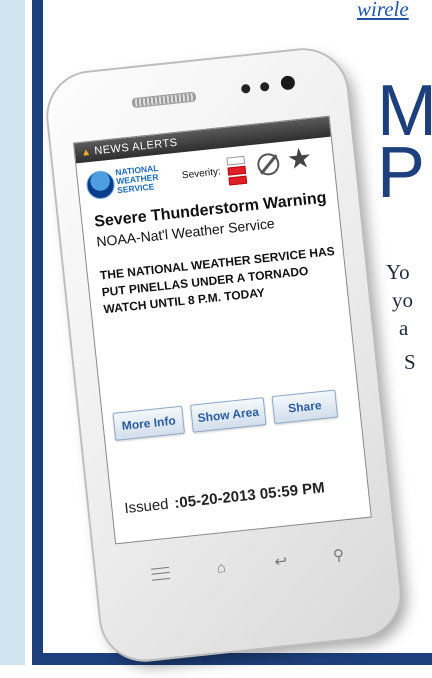 This screenshot has width=432, height=678. I want to click on page-title-line2: P, so click(401, 173).